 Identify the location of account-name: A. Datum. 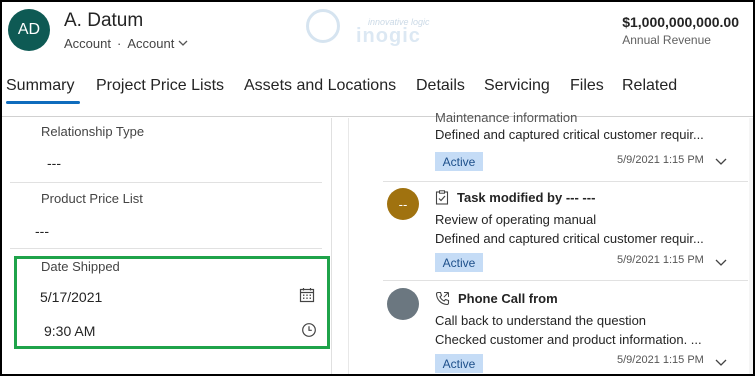
(104, 20).